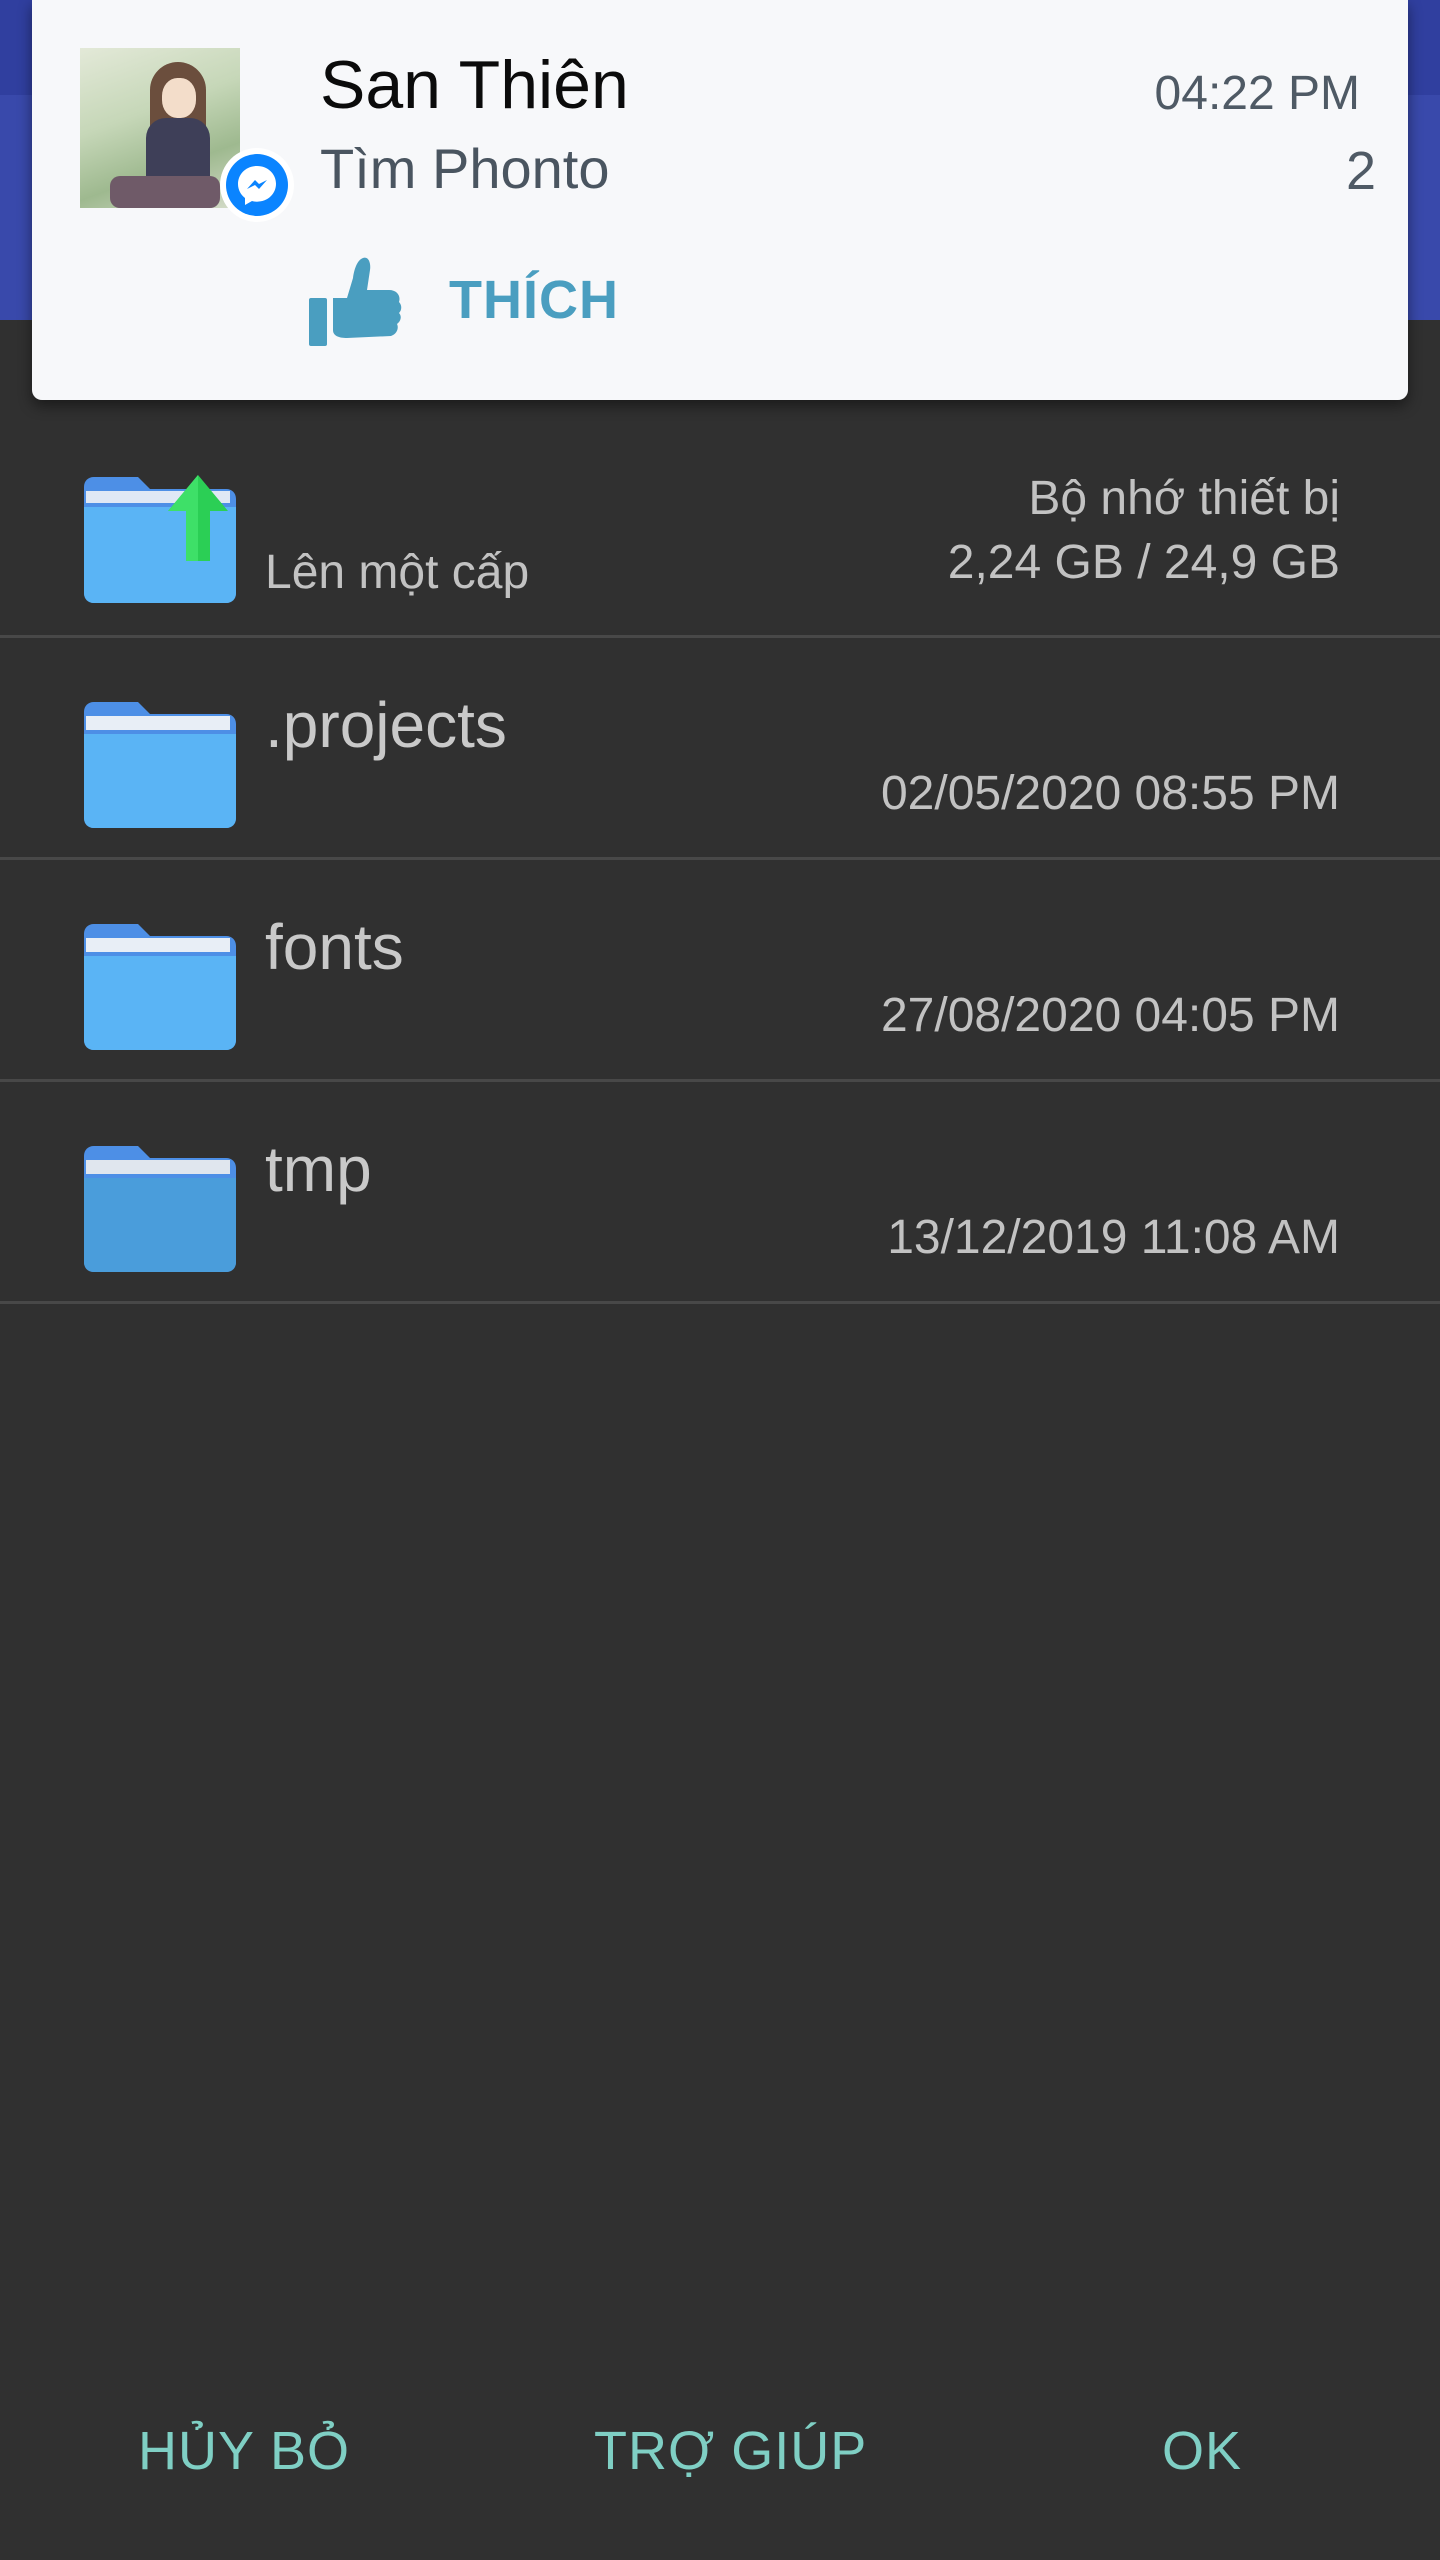 The image size is (1440, 2560). What do you see at coordinates (386, 725) in the screenshot?
I see `folder-name: .projects` at bounding box center [386, 725].